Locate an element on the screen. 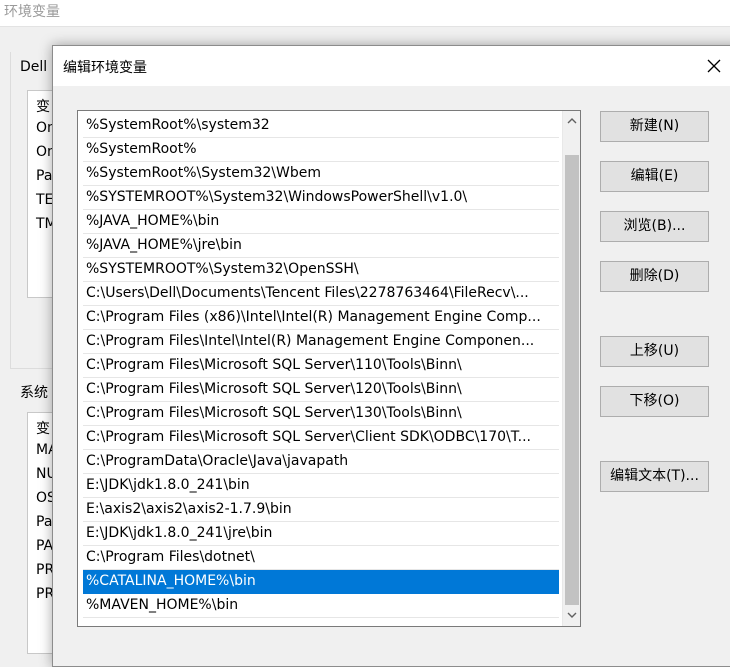  path-row: %JAVA_HOME%\jre\bin is located at coordinates (321, 246).